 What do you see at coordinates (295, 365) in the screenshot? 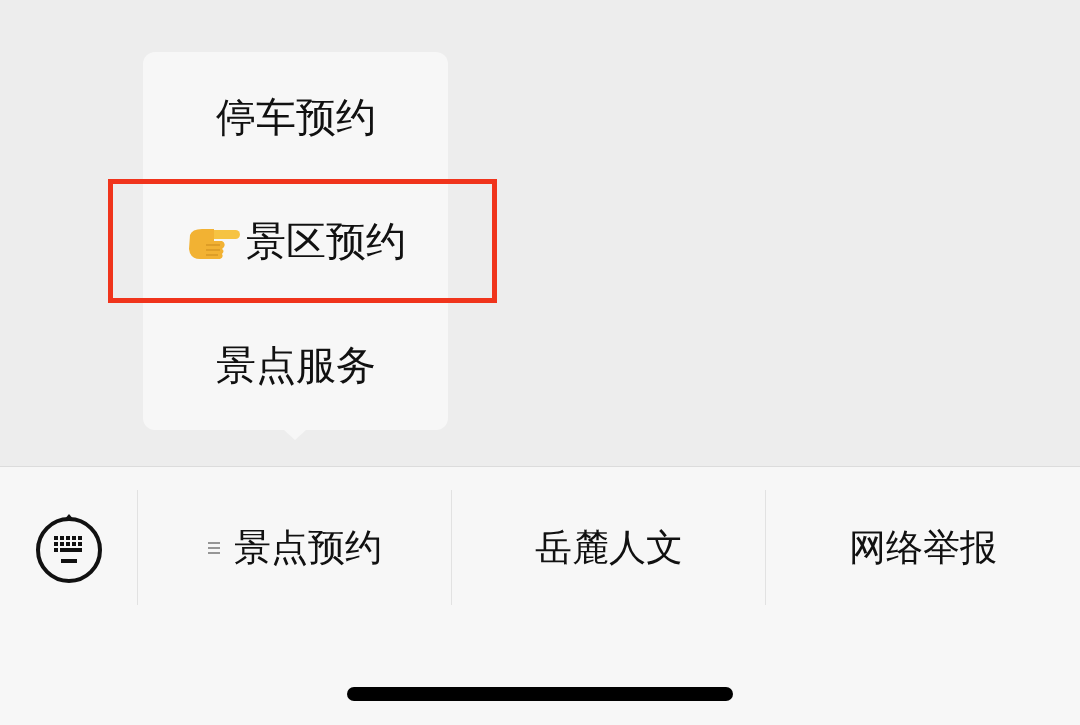
I see `menu-item: 景点服务` at bounding box center [295, 365].